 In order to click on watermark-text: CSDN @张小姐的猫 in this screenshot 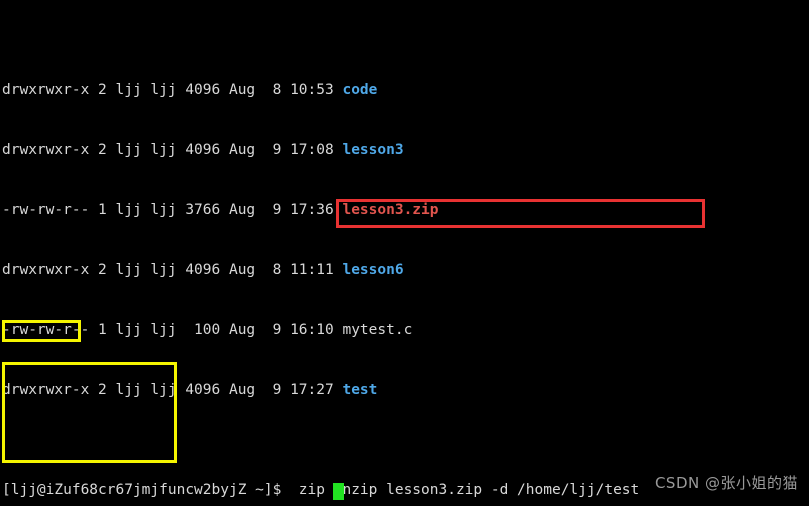, I will do `click(726, 483)`.